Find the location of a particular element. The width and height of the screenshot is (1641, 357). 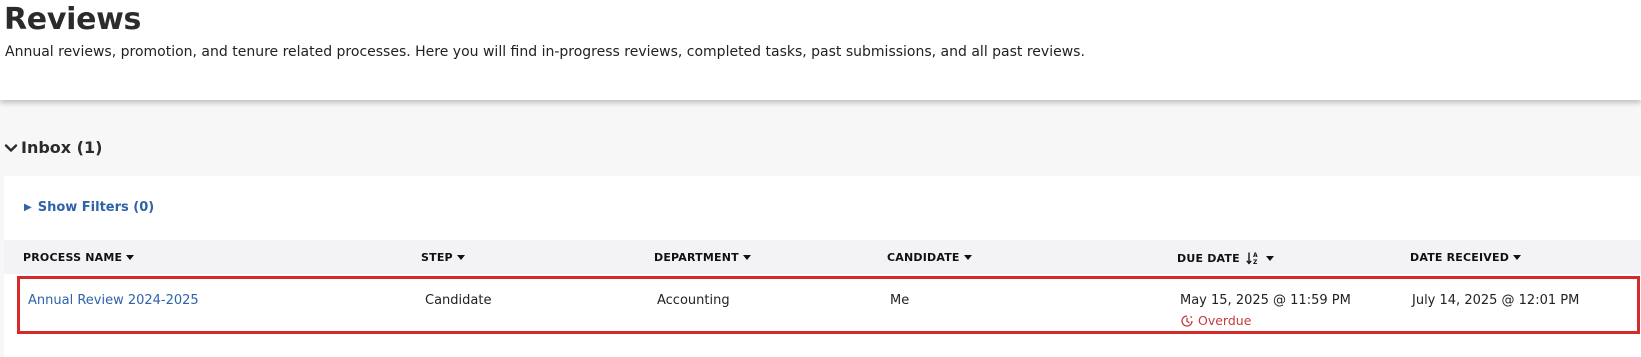

process-name-link: Annual Review 2024-2025 is located at coordinates (113, 300).